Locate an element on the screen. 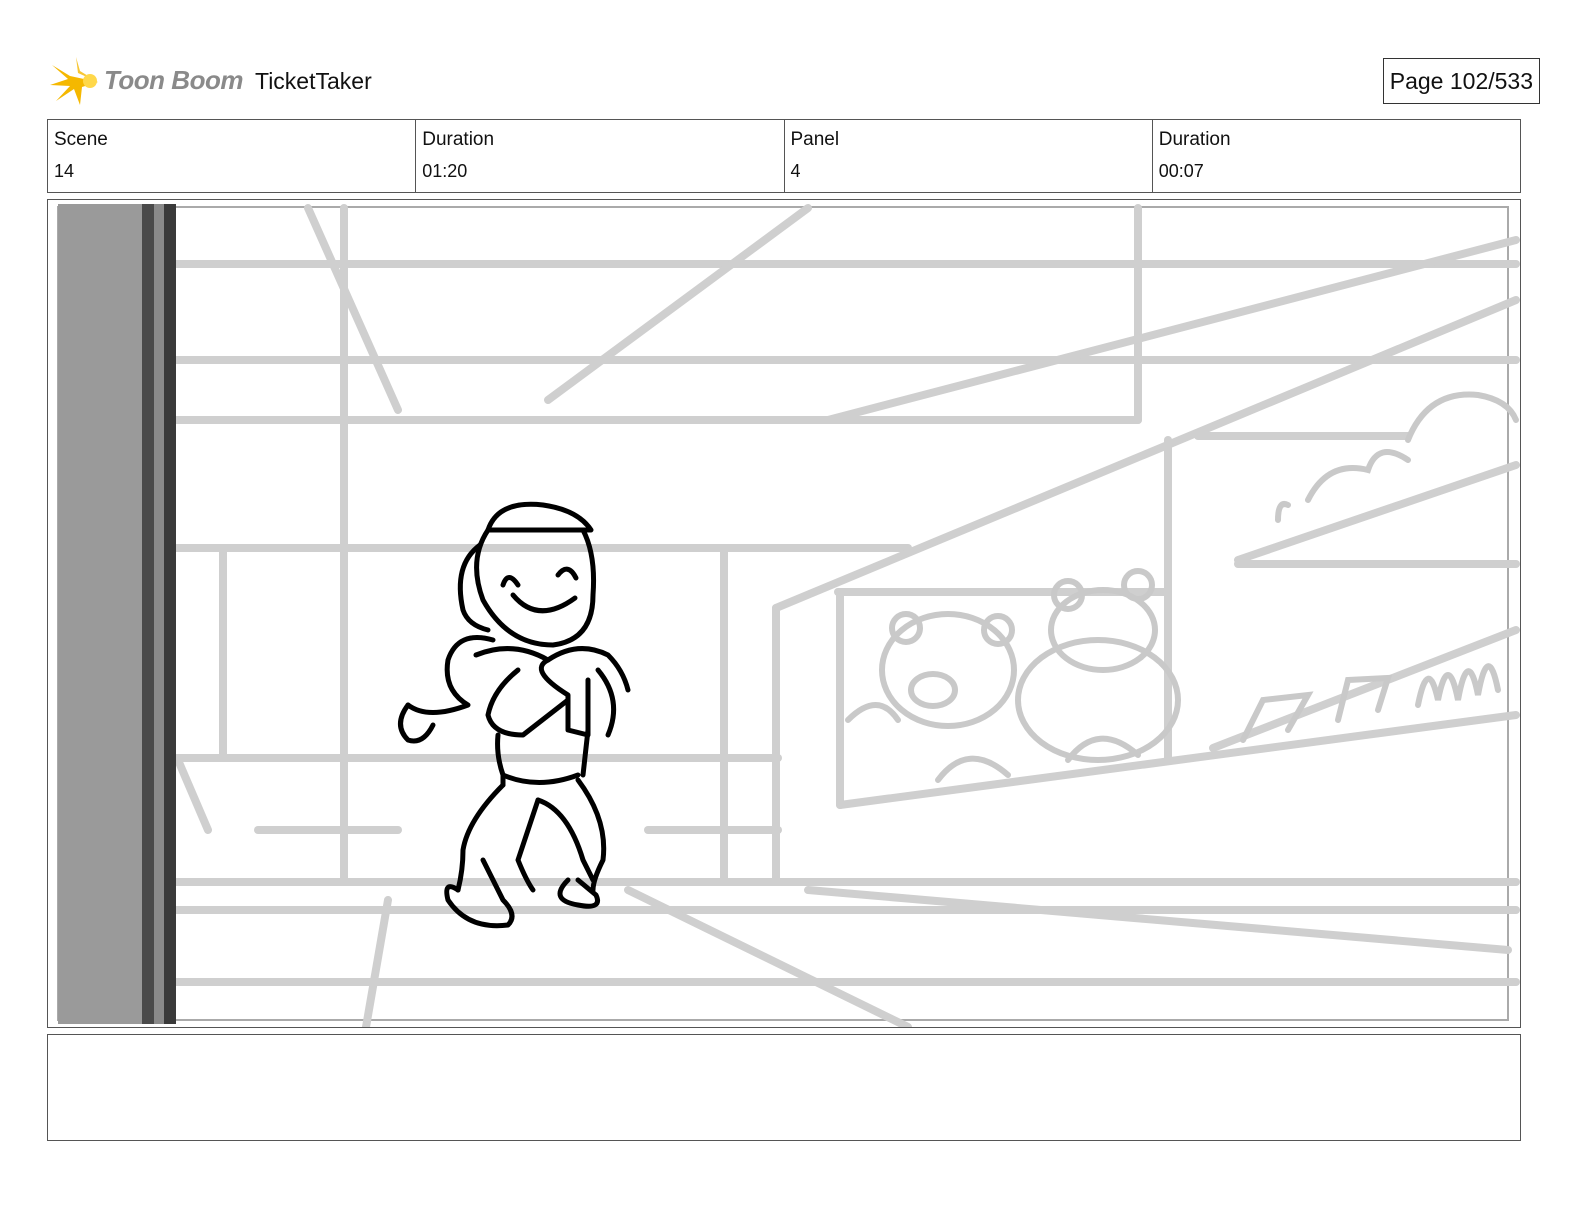 This screenshot has width=1584, height=1224. panel-cell: Panel 4 is located at coordinates (969, 156).